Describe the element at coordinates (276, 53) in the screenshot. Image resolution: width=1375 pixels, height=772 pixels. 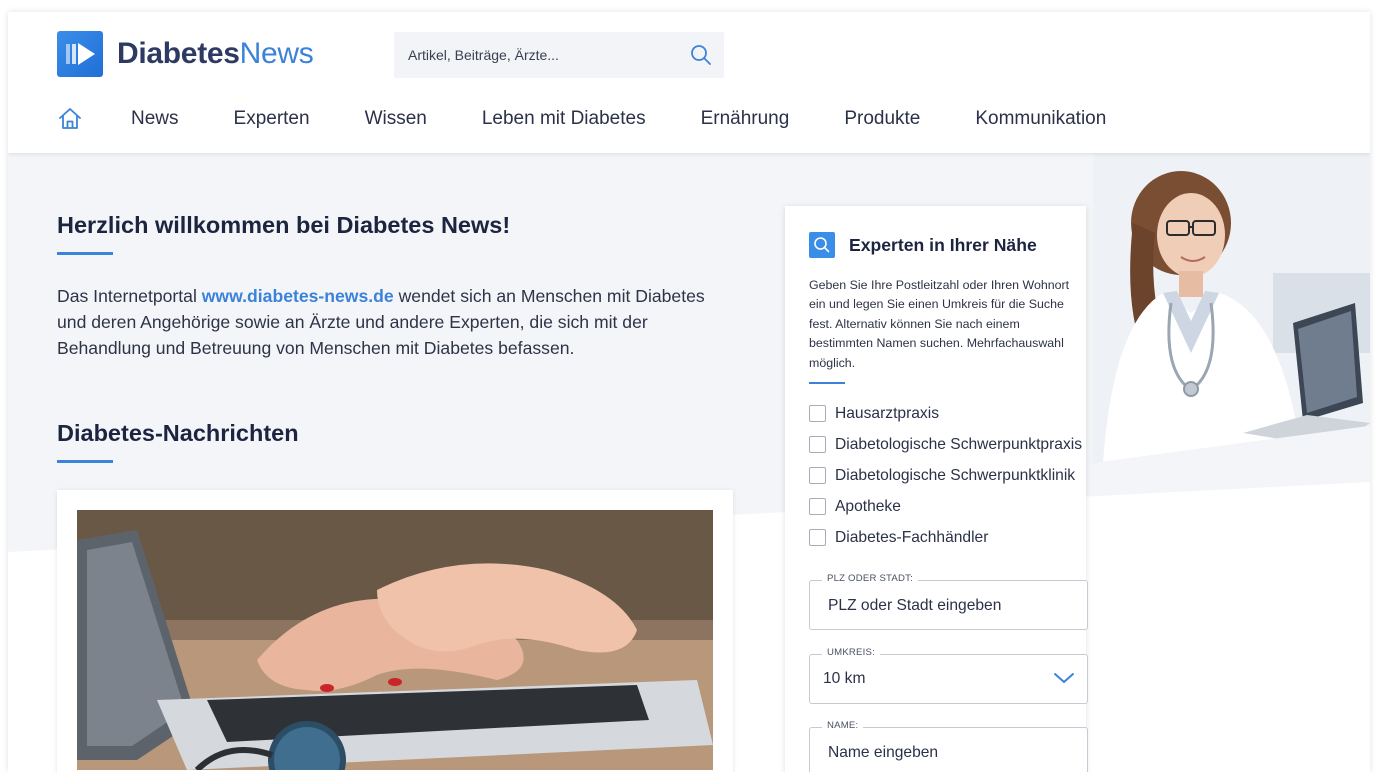
I see `logo-text-part2: News` at that location.